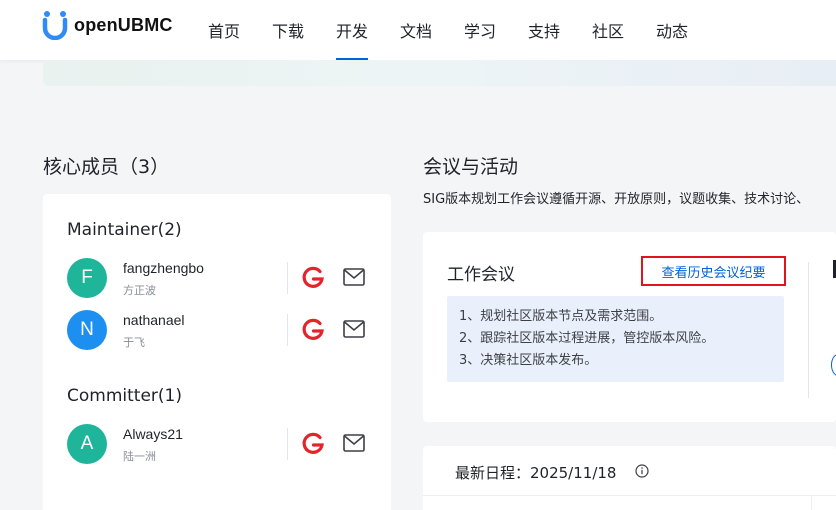  What do you see at coordinates (629, 478) in the screenshot?
I see `schedule-card: 最新日程：2025/11/18` at bounding box center [629, 478].